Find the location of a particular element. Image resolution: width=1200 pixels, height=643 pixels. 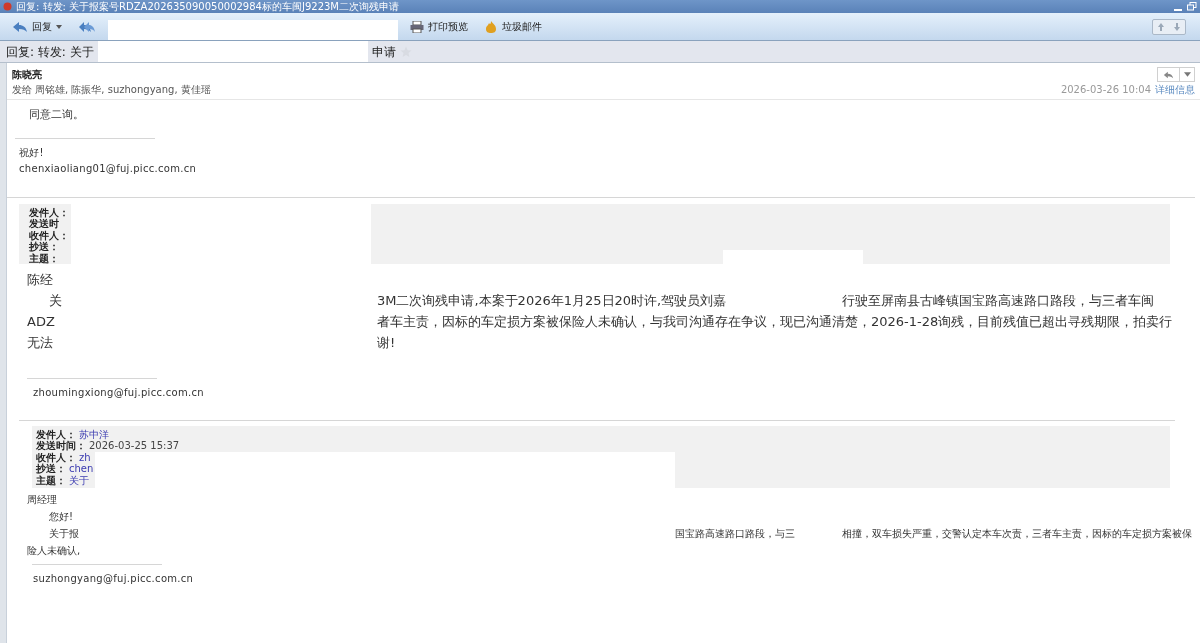

email-text: 险人未确认, is located at coordinates (54, 550).